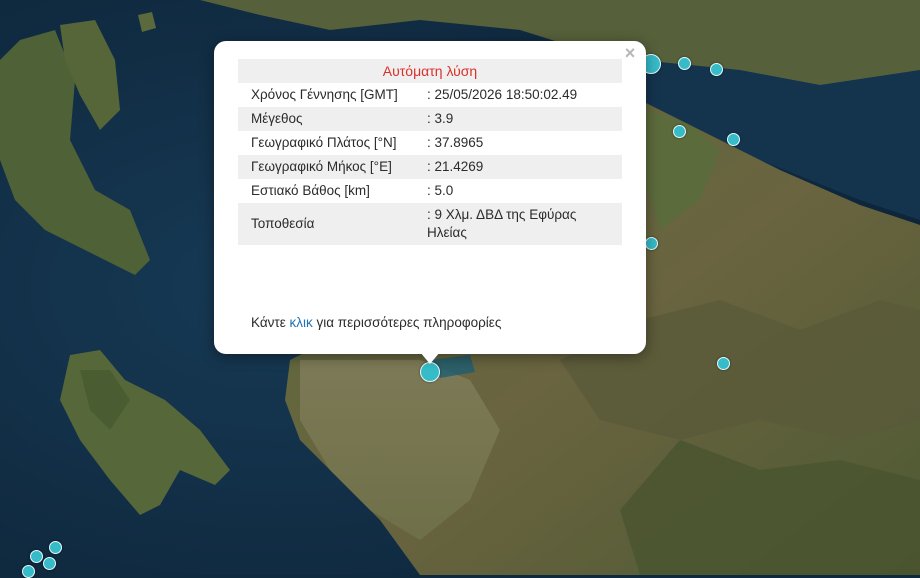  I want to click on info-value: : 5.0, so click(440, 190).